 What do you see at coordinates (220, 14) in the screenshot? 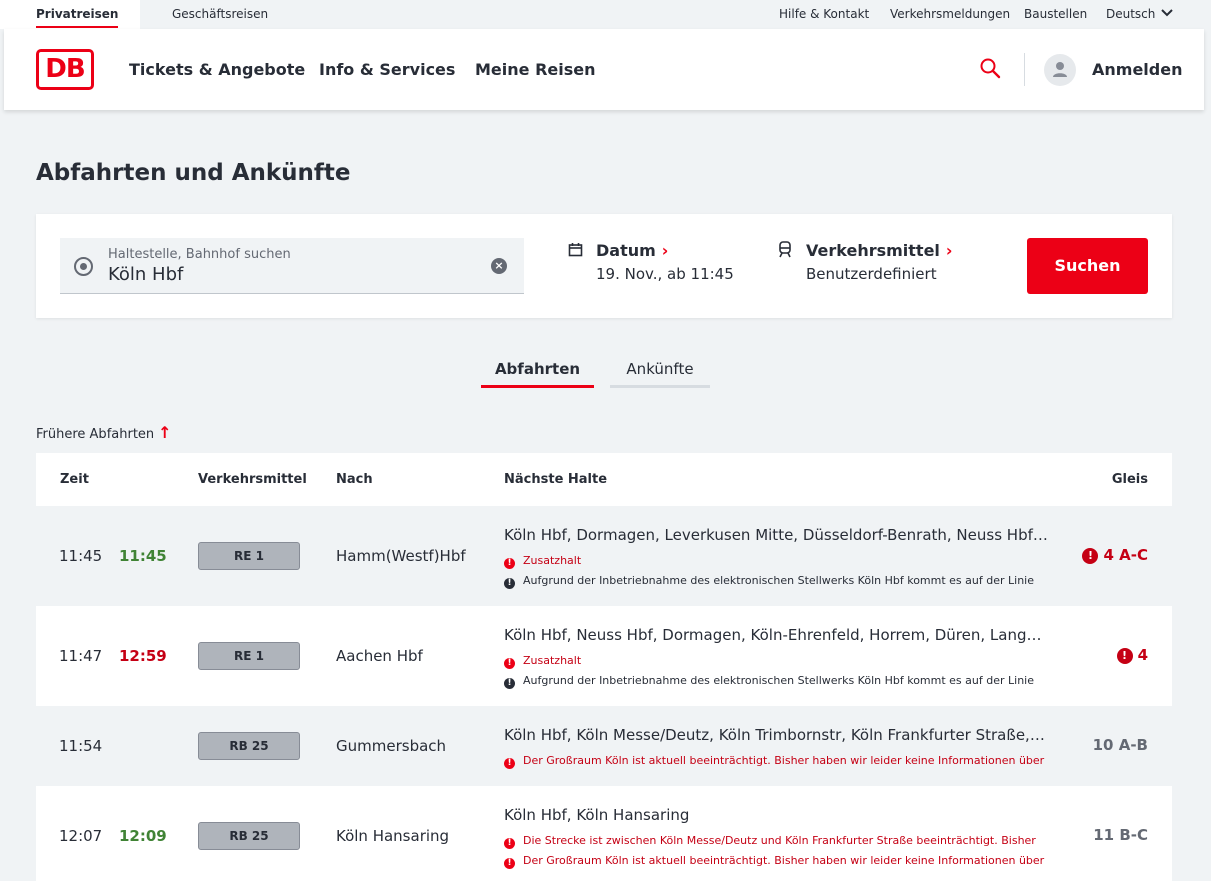
I see `tab-business: Geschäftsreisen` at bounding box center [220, 14].